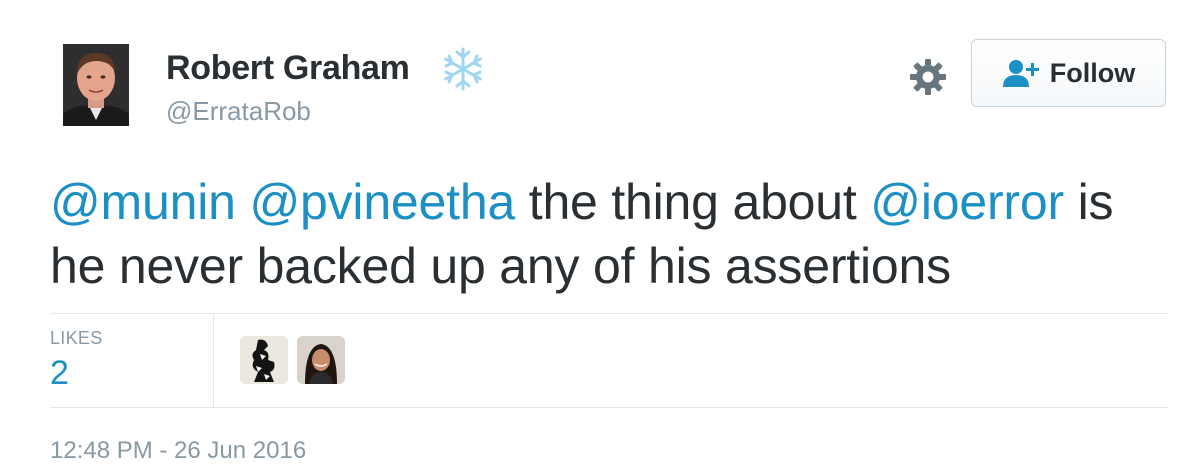  I want to click on user-name: Robert Graham, so click(288, 68).